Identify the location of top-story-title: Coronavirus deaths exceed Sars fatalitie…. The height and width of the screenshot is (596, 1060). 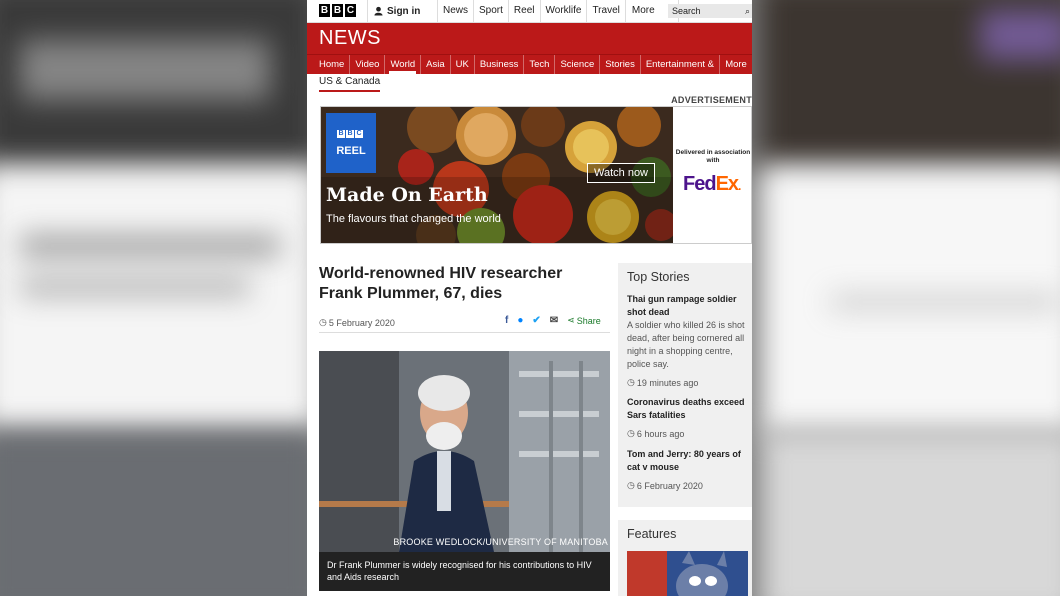
(688, 409).